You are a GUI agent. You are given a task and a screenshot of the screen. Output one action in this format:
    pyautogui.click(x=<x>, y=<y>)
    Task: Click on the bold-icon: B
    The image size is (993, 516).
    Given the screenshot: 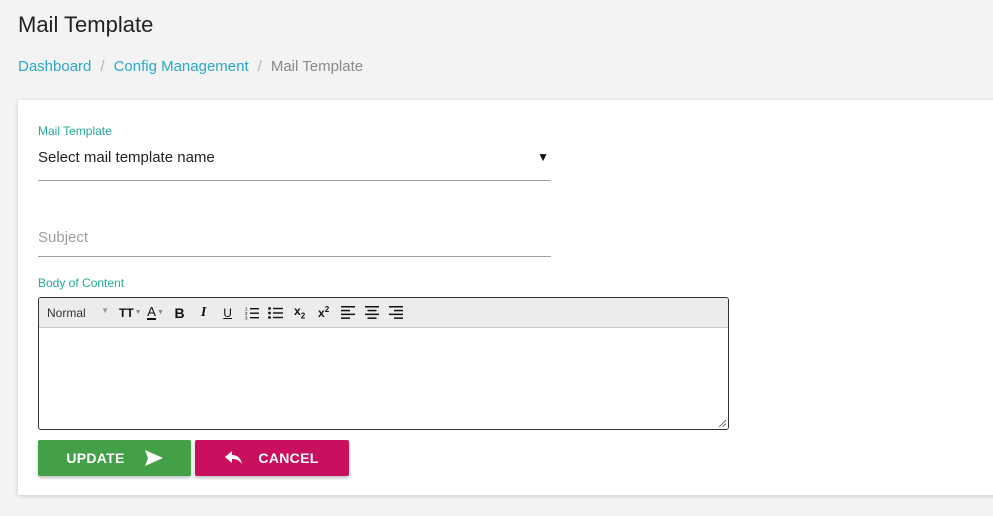 What is the action you would take?
    pyautogui.click(x=179, y=312)
    